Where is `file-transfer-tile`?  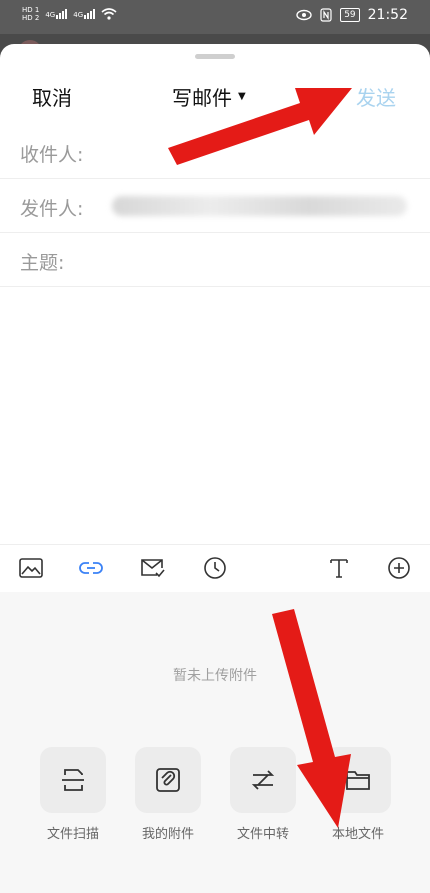
file-transfer-tile is located at coordinates (263, 780).